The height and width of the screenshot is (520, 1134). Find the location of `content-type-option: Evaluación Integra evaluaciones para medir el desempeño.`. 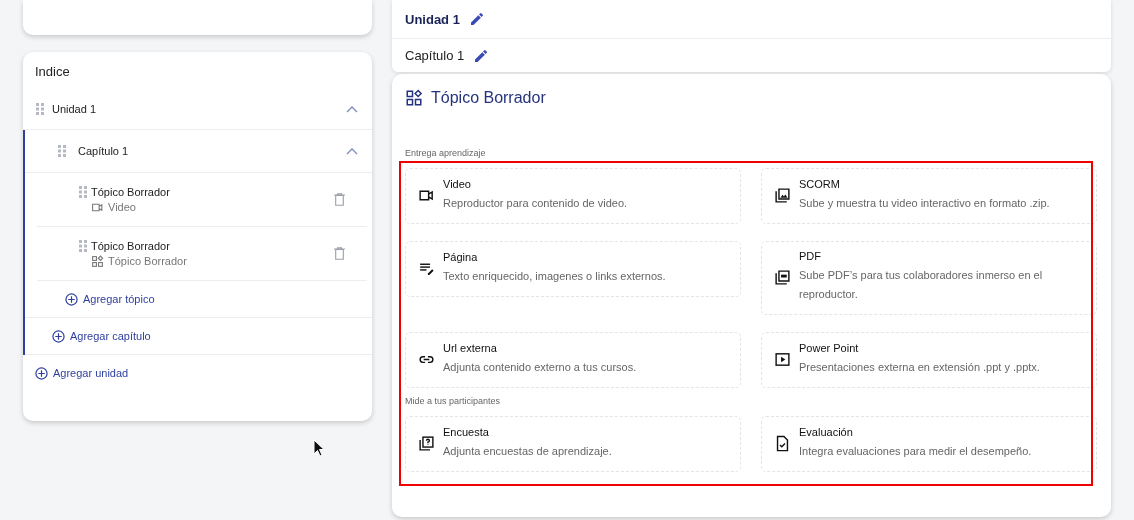

content-type-option: Evaluación Integra evaluaciones para medir el desempeño. is located at coordinates (929, 444).